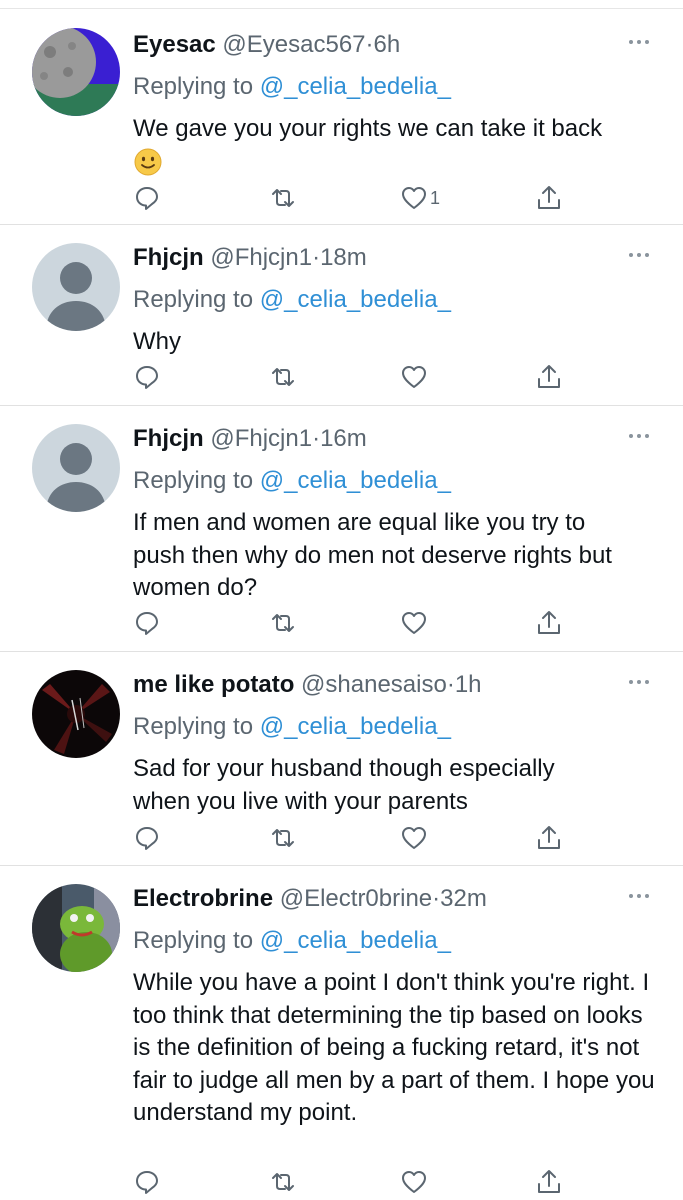 This screenshot has width=683, height=1200. What do you see at coordinates (343, 257) in the screenshot?
I see `timestamp: 18m` at bounding box center [343, 257].